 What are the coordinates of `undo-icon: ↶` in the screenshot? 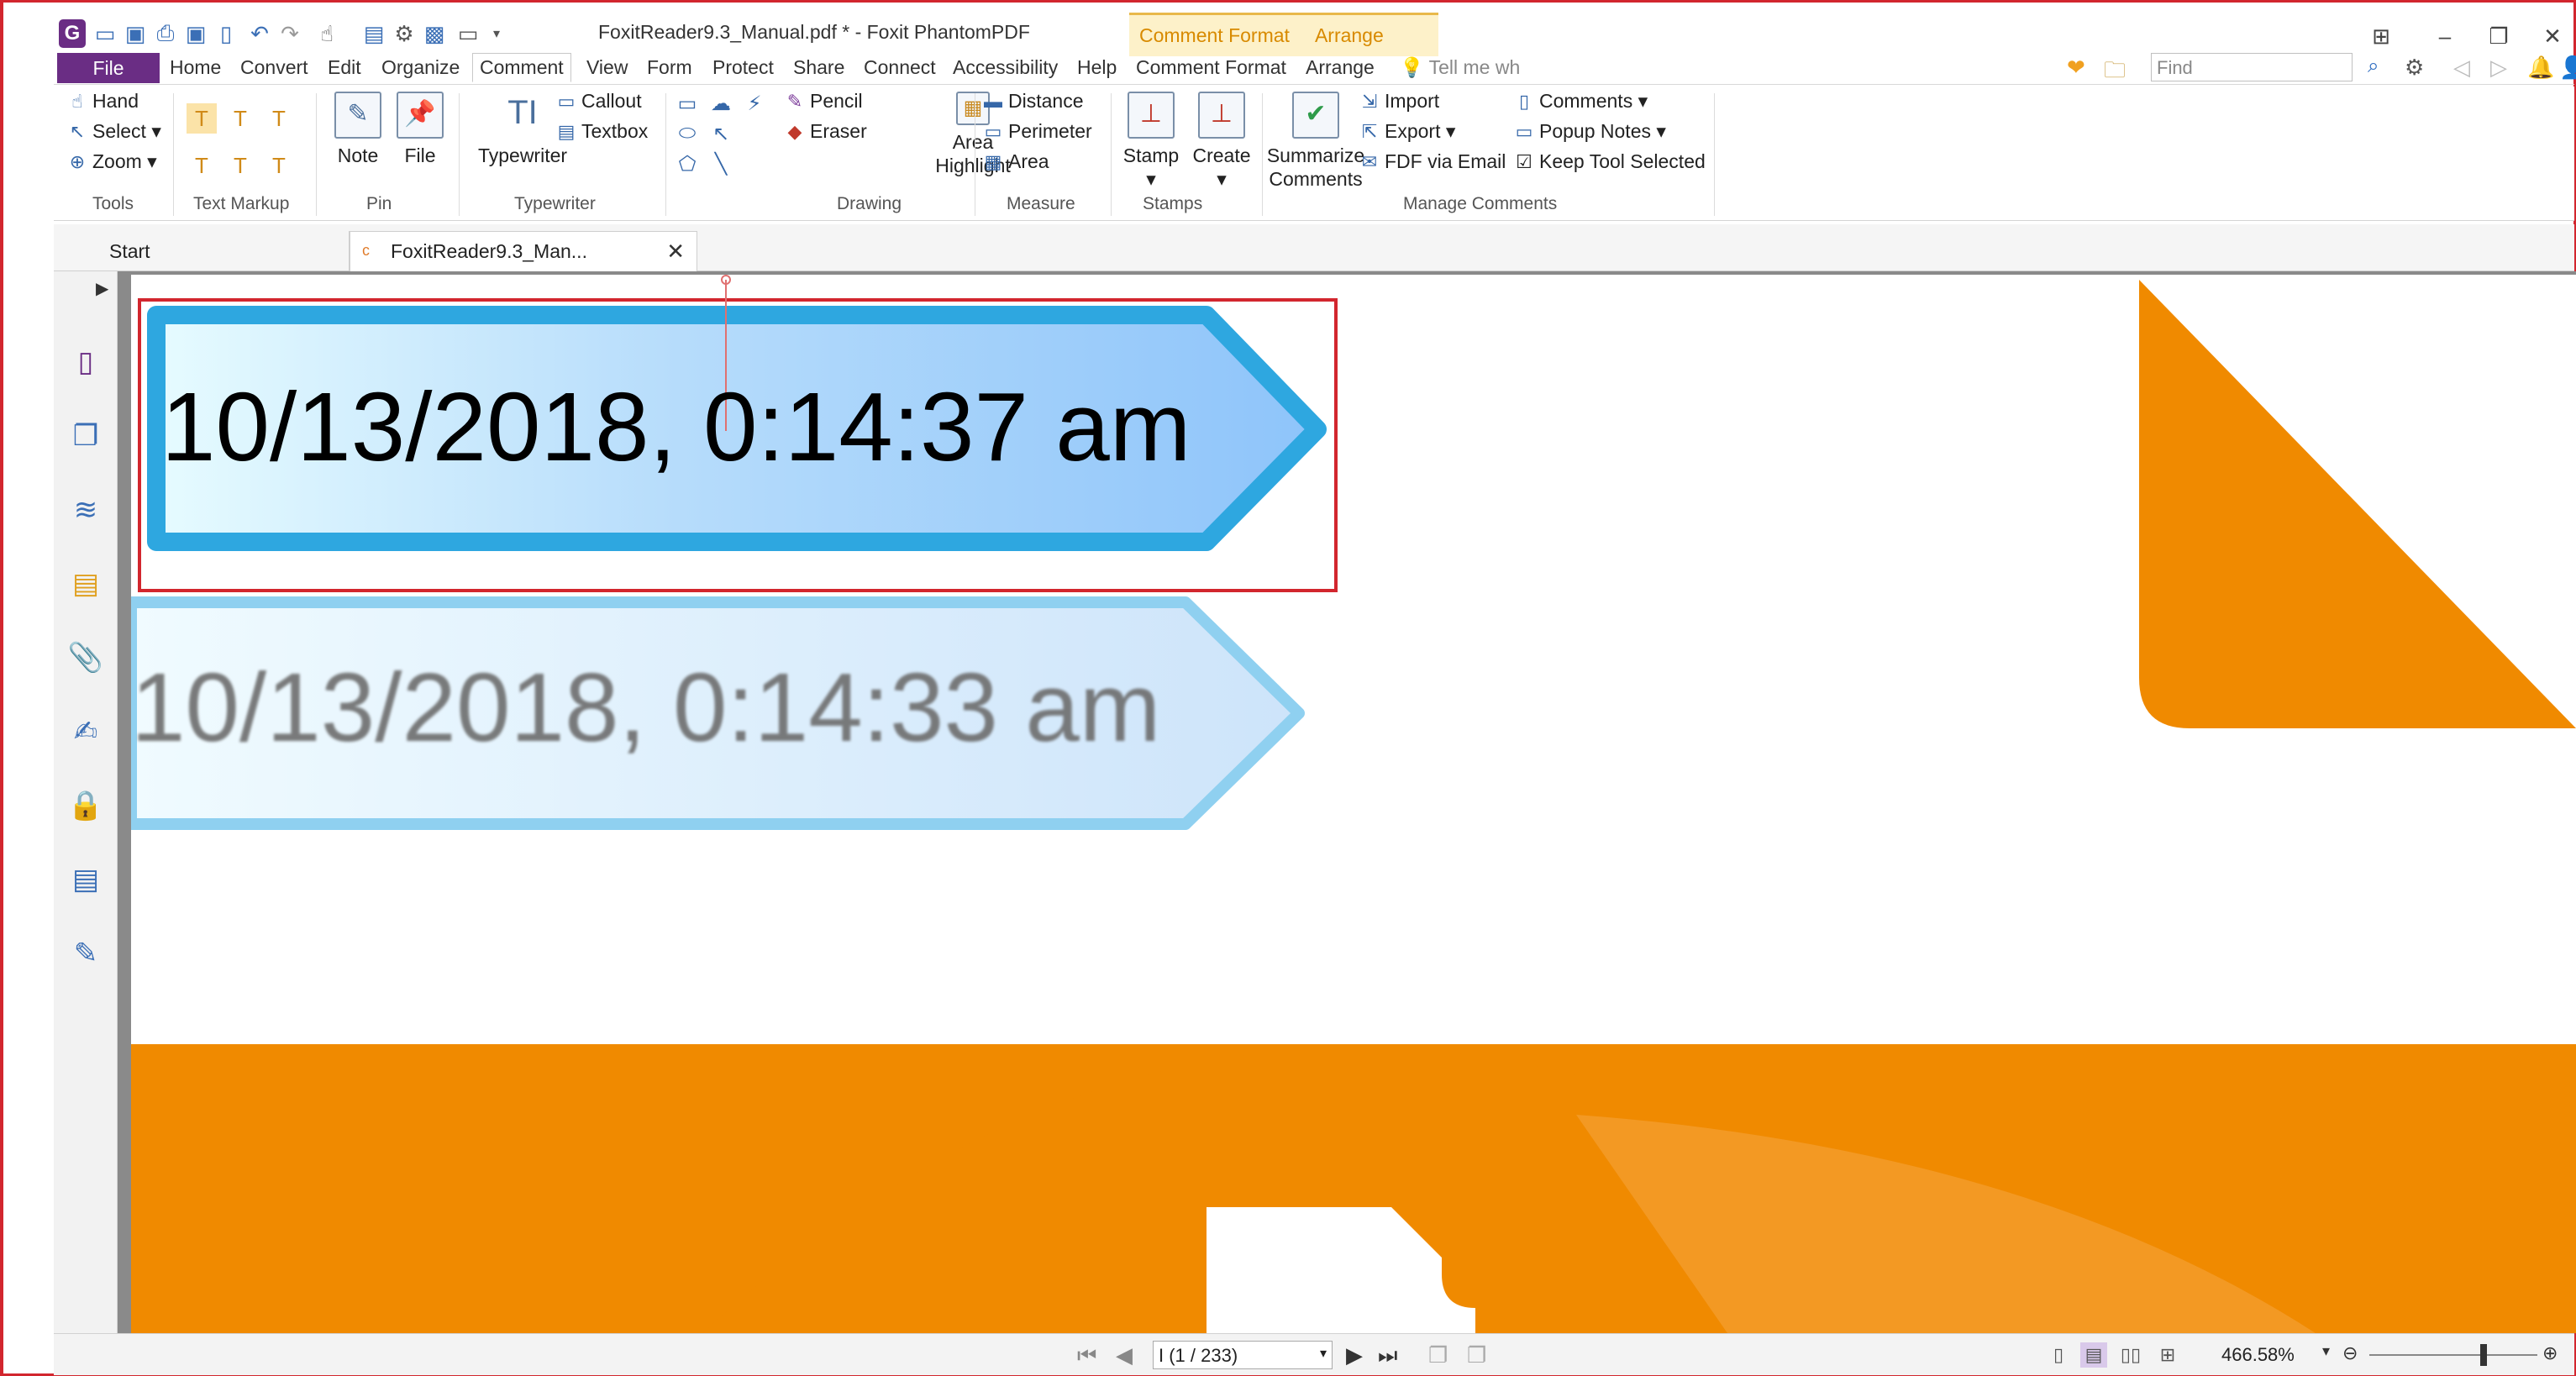 It's located at (259, 33).